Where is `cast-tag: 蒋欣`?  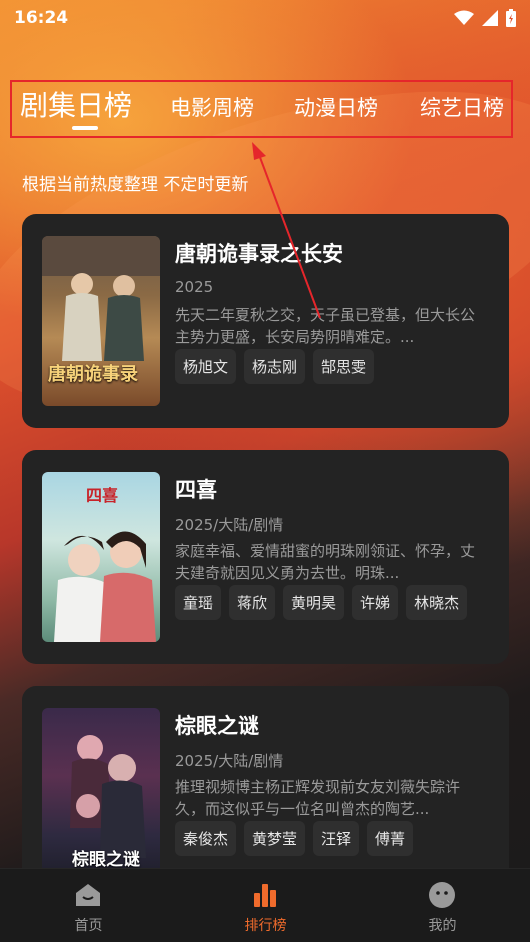
cast-tag: 蒋欣 is located at coordinates (252, 602).